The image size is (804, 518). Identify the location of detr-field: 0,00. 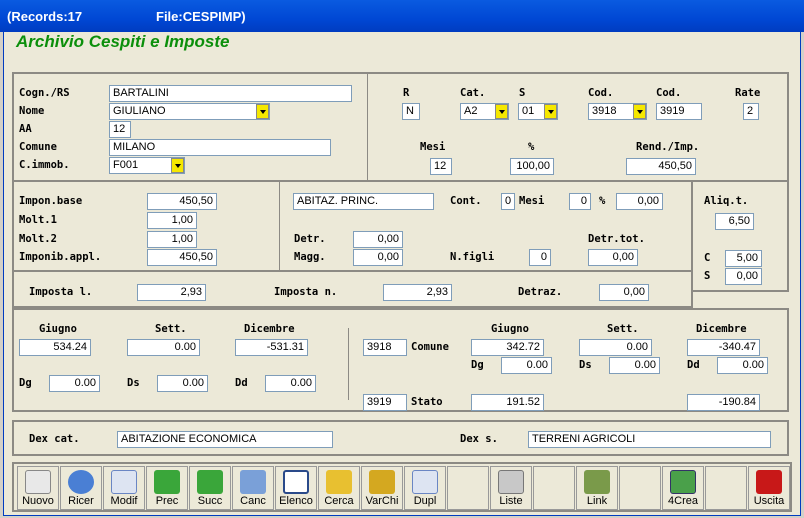
(378, 239).